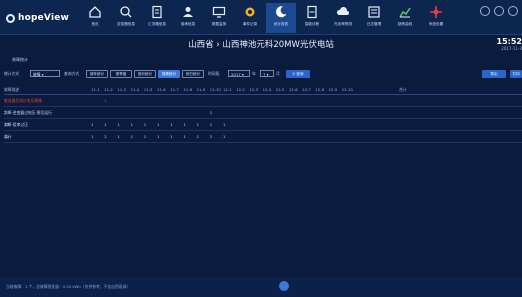 The width and height of the screenshot is (522, 297). I want to click on clock-time: 15:52, so click(509, 41).